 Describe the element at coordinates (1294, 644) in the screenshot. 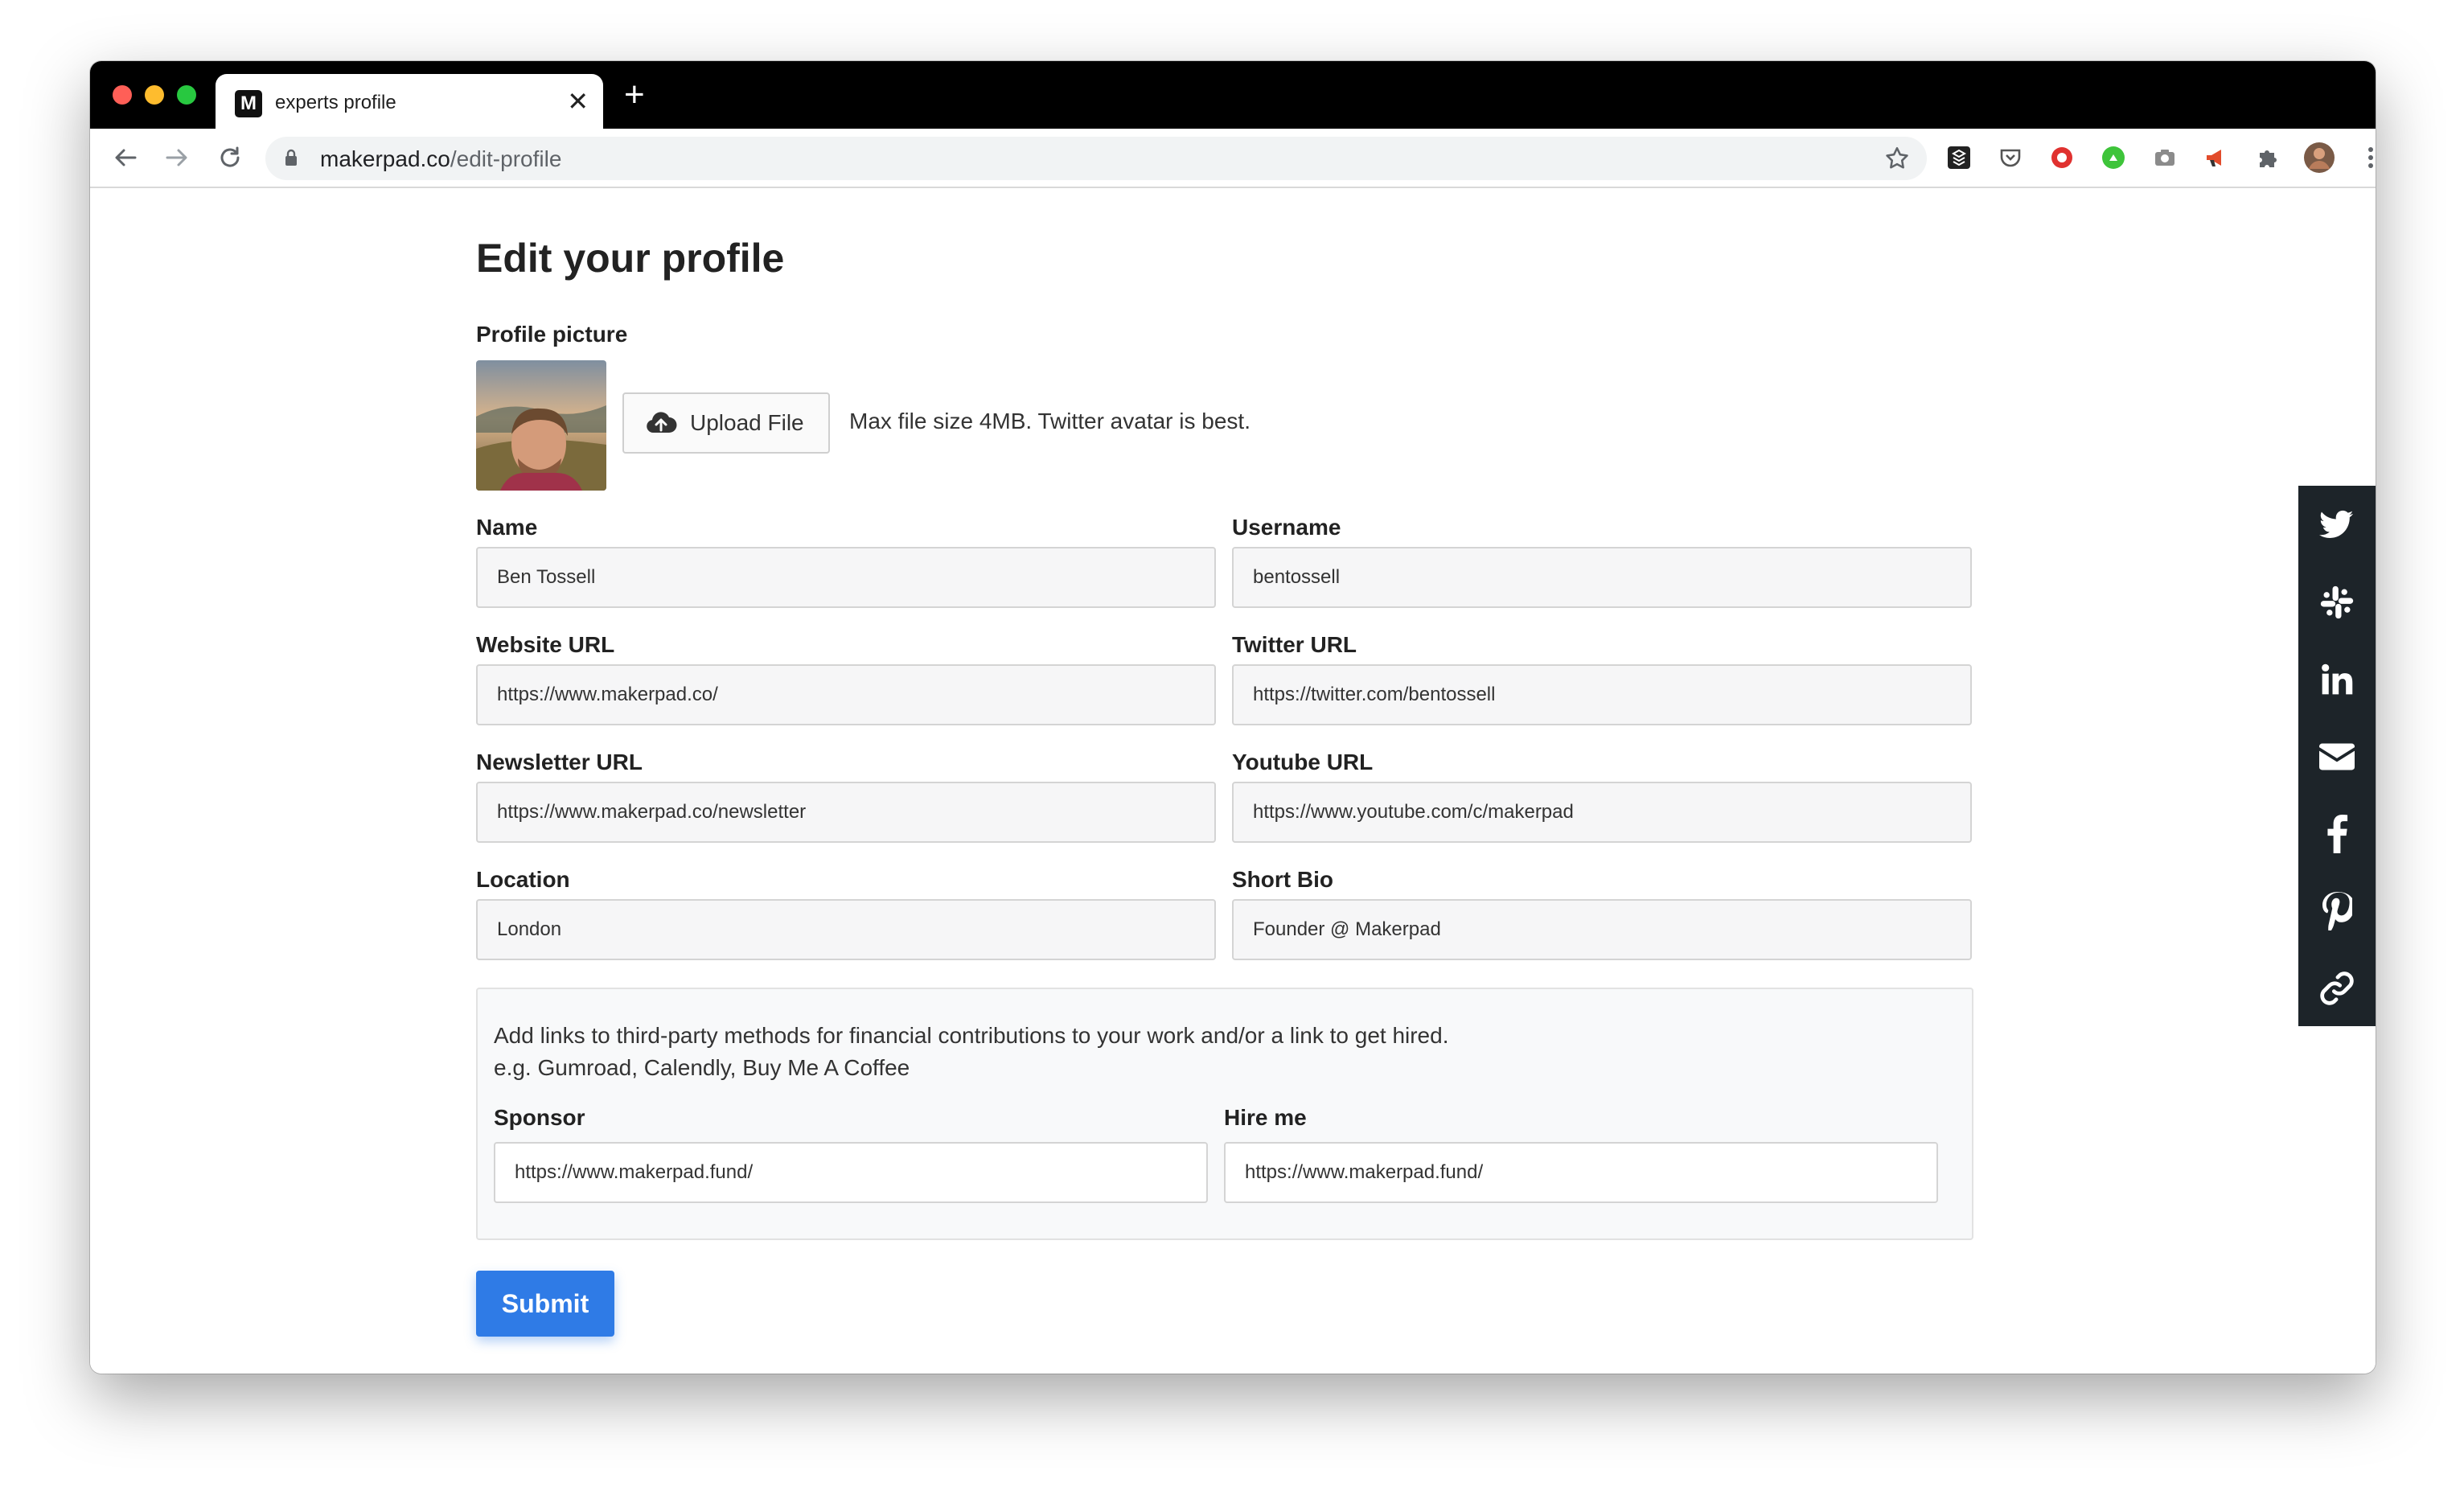

I see `twitter-url-label: Twitter URL` at that location.